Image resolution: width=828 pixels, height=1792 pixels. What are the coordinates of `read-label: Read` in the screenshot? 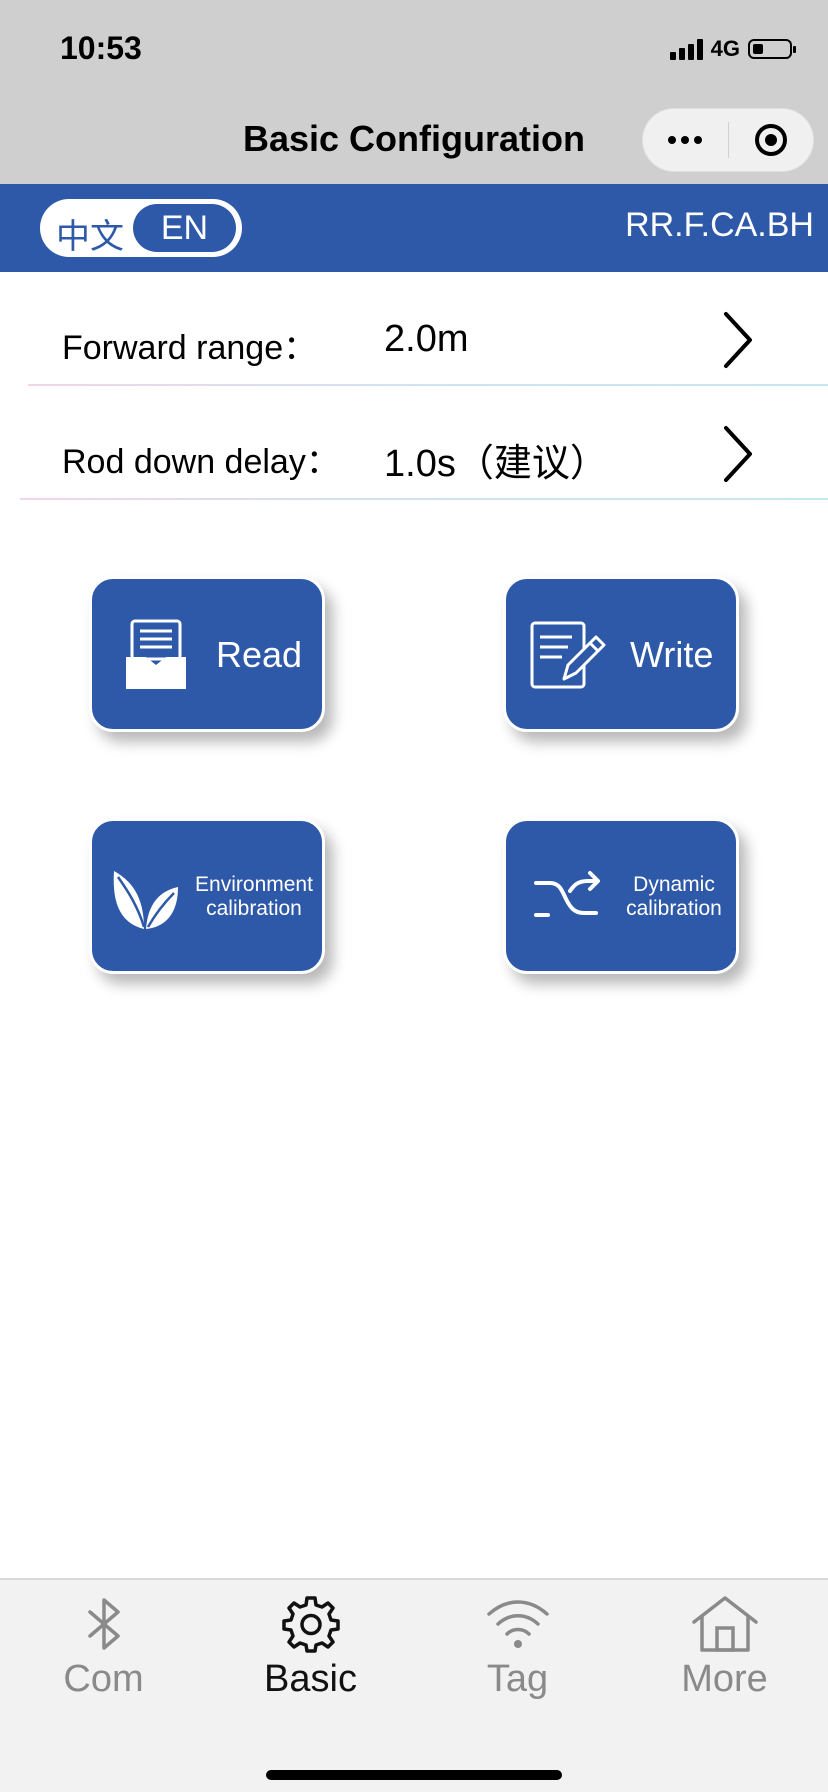 It's located at (259, 654).